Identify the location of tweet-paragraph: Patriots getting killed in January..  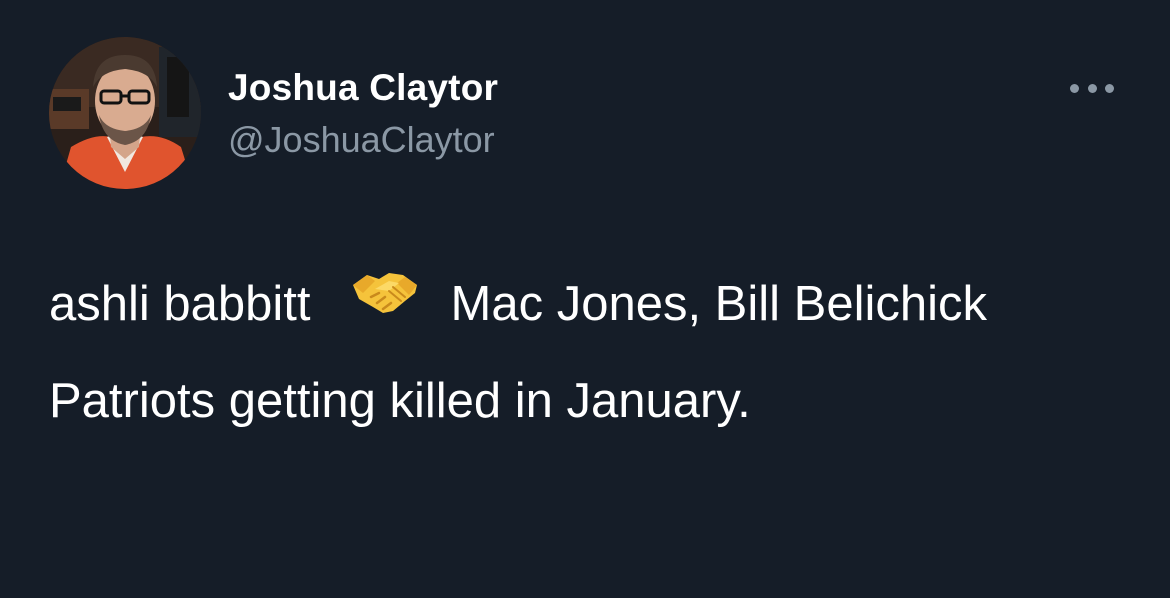
(400, 401).